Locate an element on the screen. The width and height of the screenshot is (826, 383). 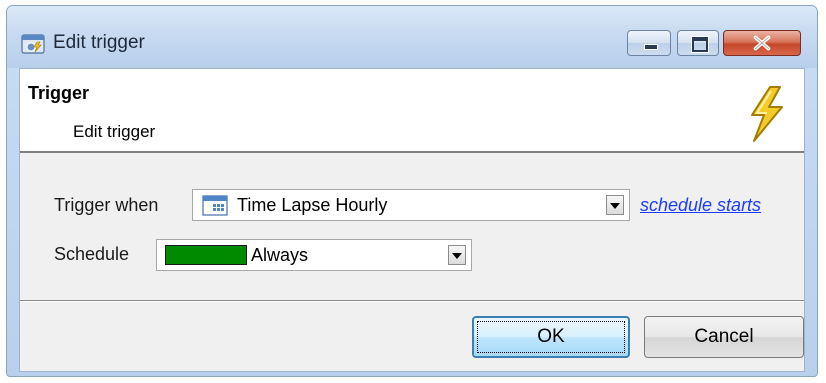
window-title: Edit trigger is located at coordinates (99, 42).